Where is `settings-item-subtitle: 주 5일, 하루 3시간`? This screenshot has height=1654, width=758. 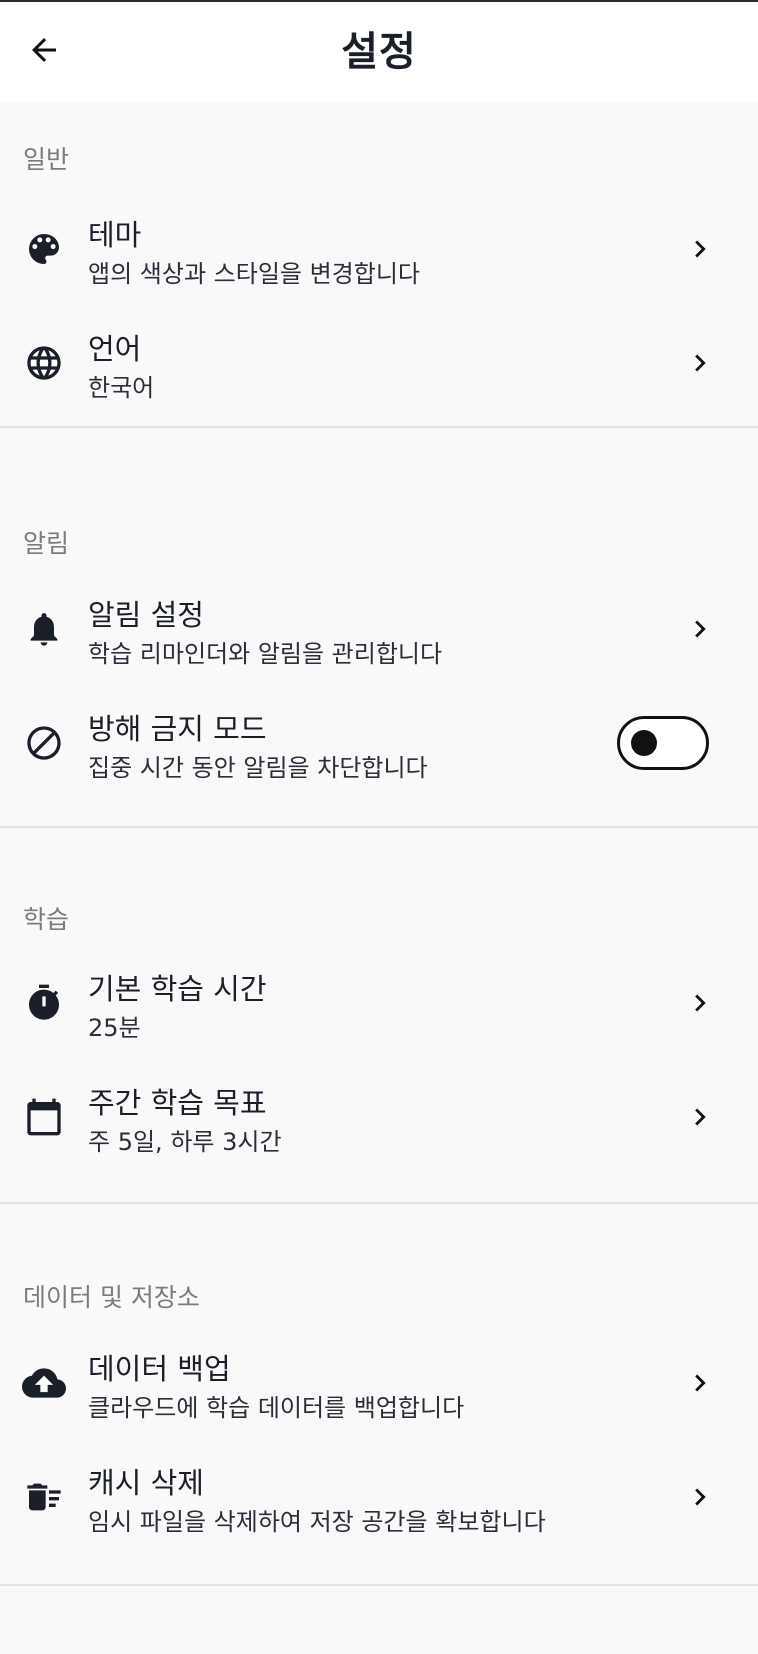 settings-item-subtitle: 주 5일, 하루 3시간 is located at coordinates (185, 1142).